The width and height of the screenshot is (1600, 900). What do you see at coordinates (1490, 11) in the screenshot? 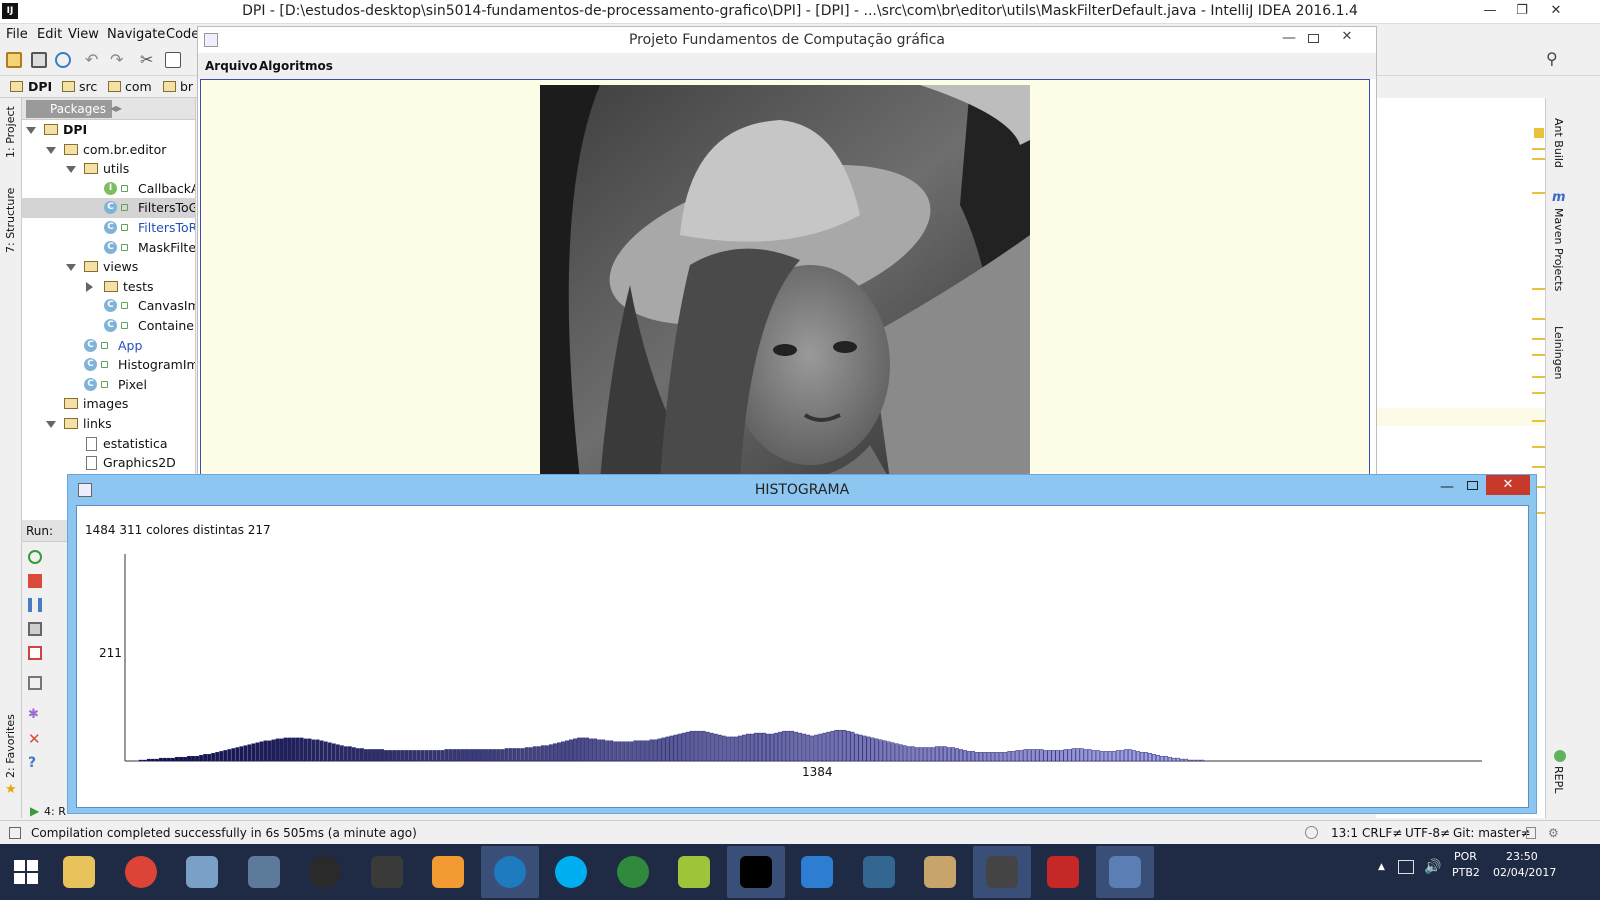
I see `ide-minimize-button: —` at bounding box center [1490, 11].